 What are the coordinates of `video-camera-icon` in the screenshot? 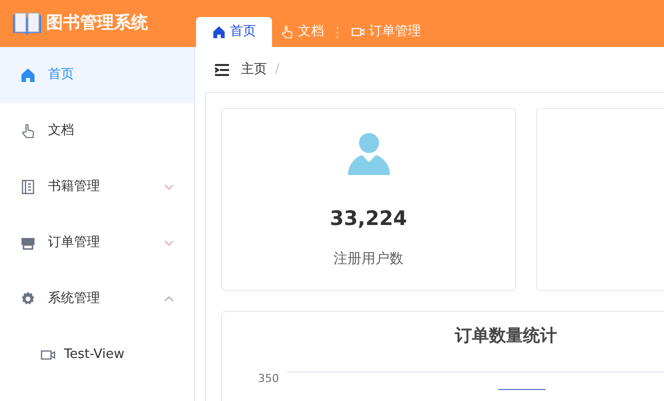 It's located at (358, 32).